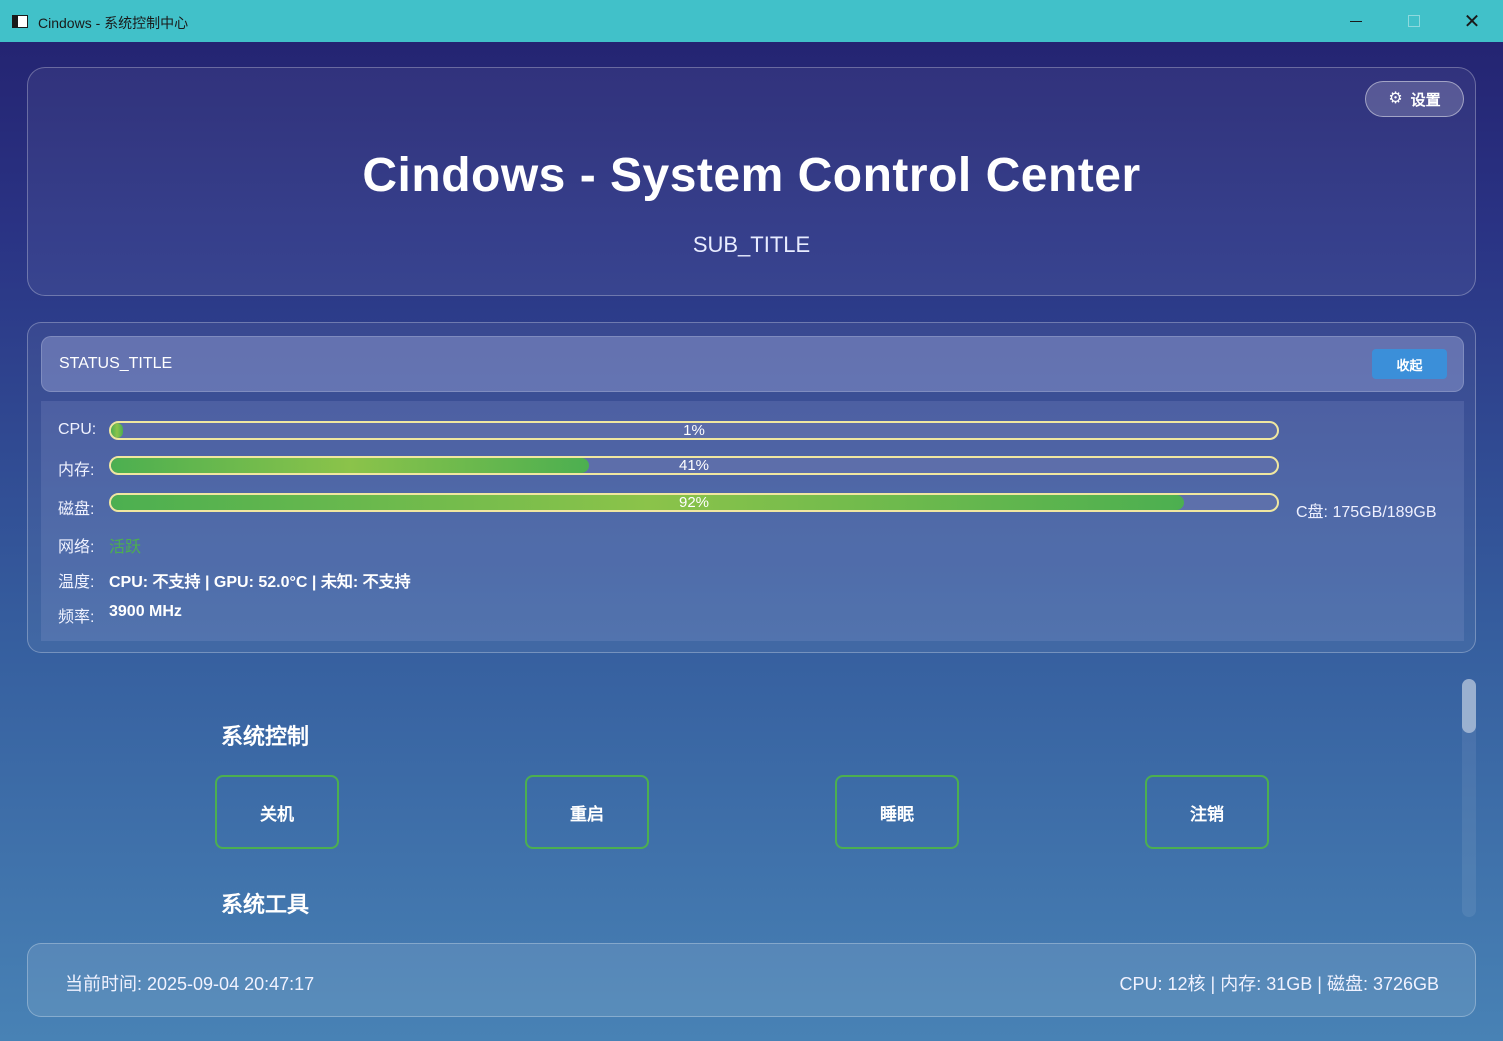 The width and height of the screenshot is (1503, 1041). I want to click on minimize-button, so click(1356, 21).